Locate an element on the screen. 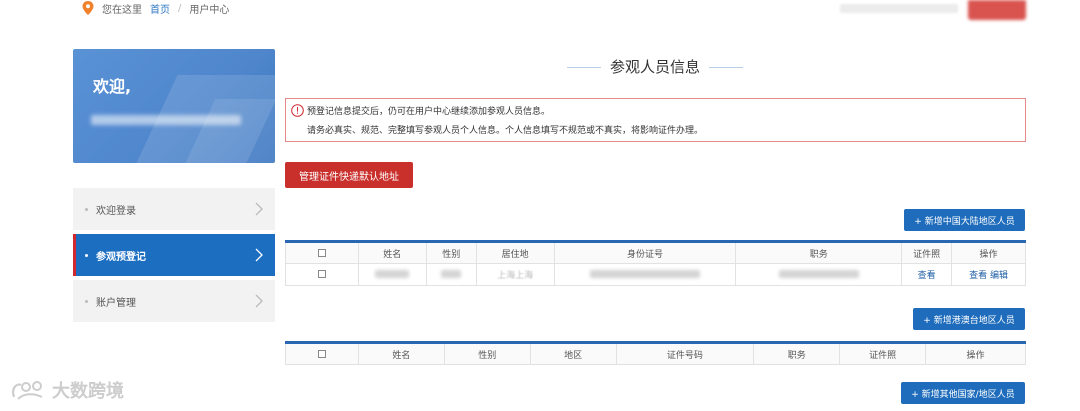  warning-icon is located at coordinates (297, 110).